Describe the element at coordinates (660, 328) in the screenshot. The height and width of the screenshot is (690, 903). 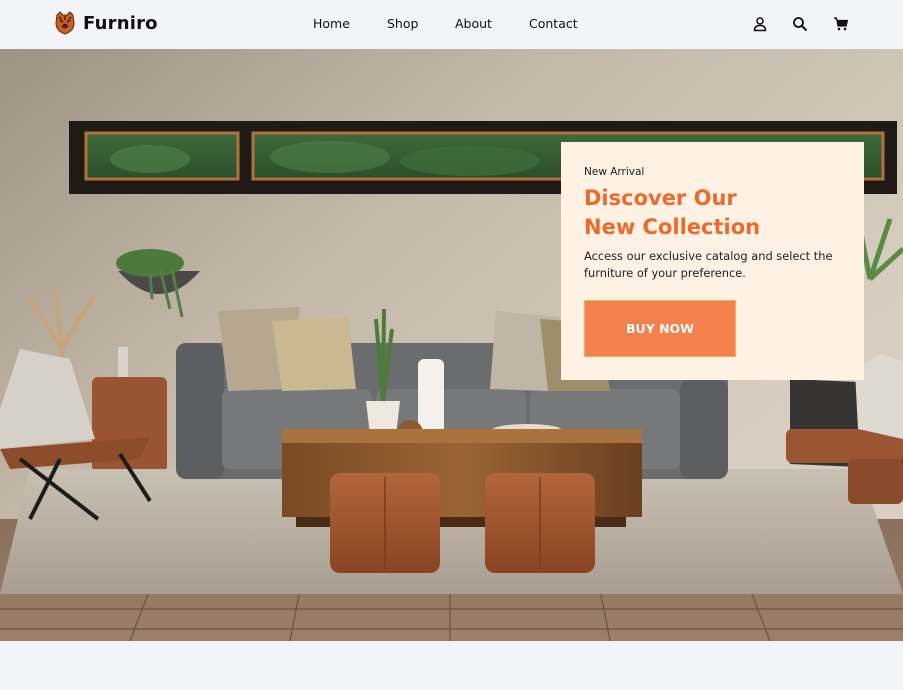
I see `buy-now-button: BUY NOW` at that location.